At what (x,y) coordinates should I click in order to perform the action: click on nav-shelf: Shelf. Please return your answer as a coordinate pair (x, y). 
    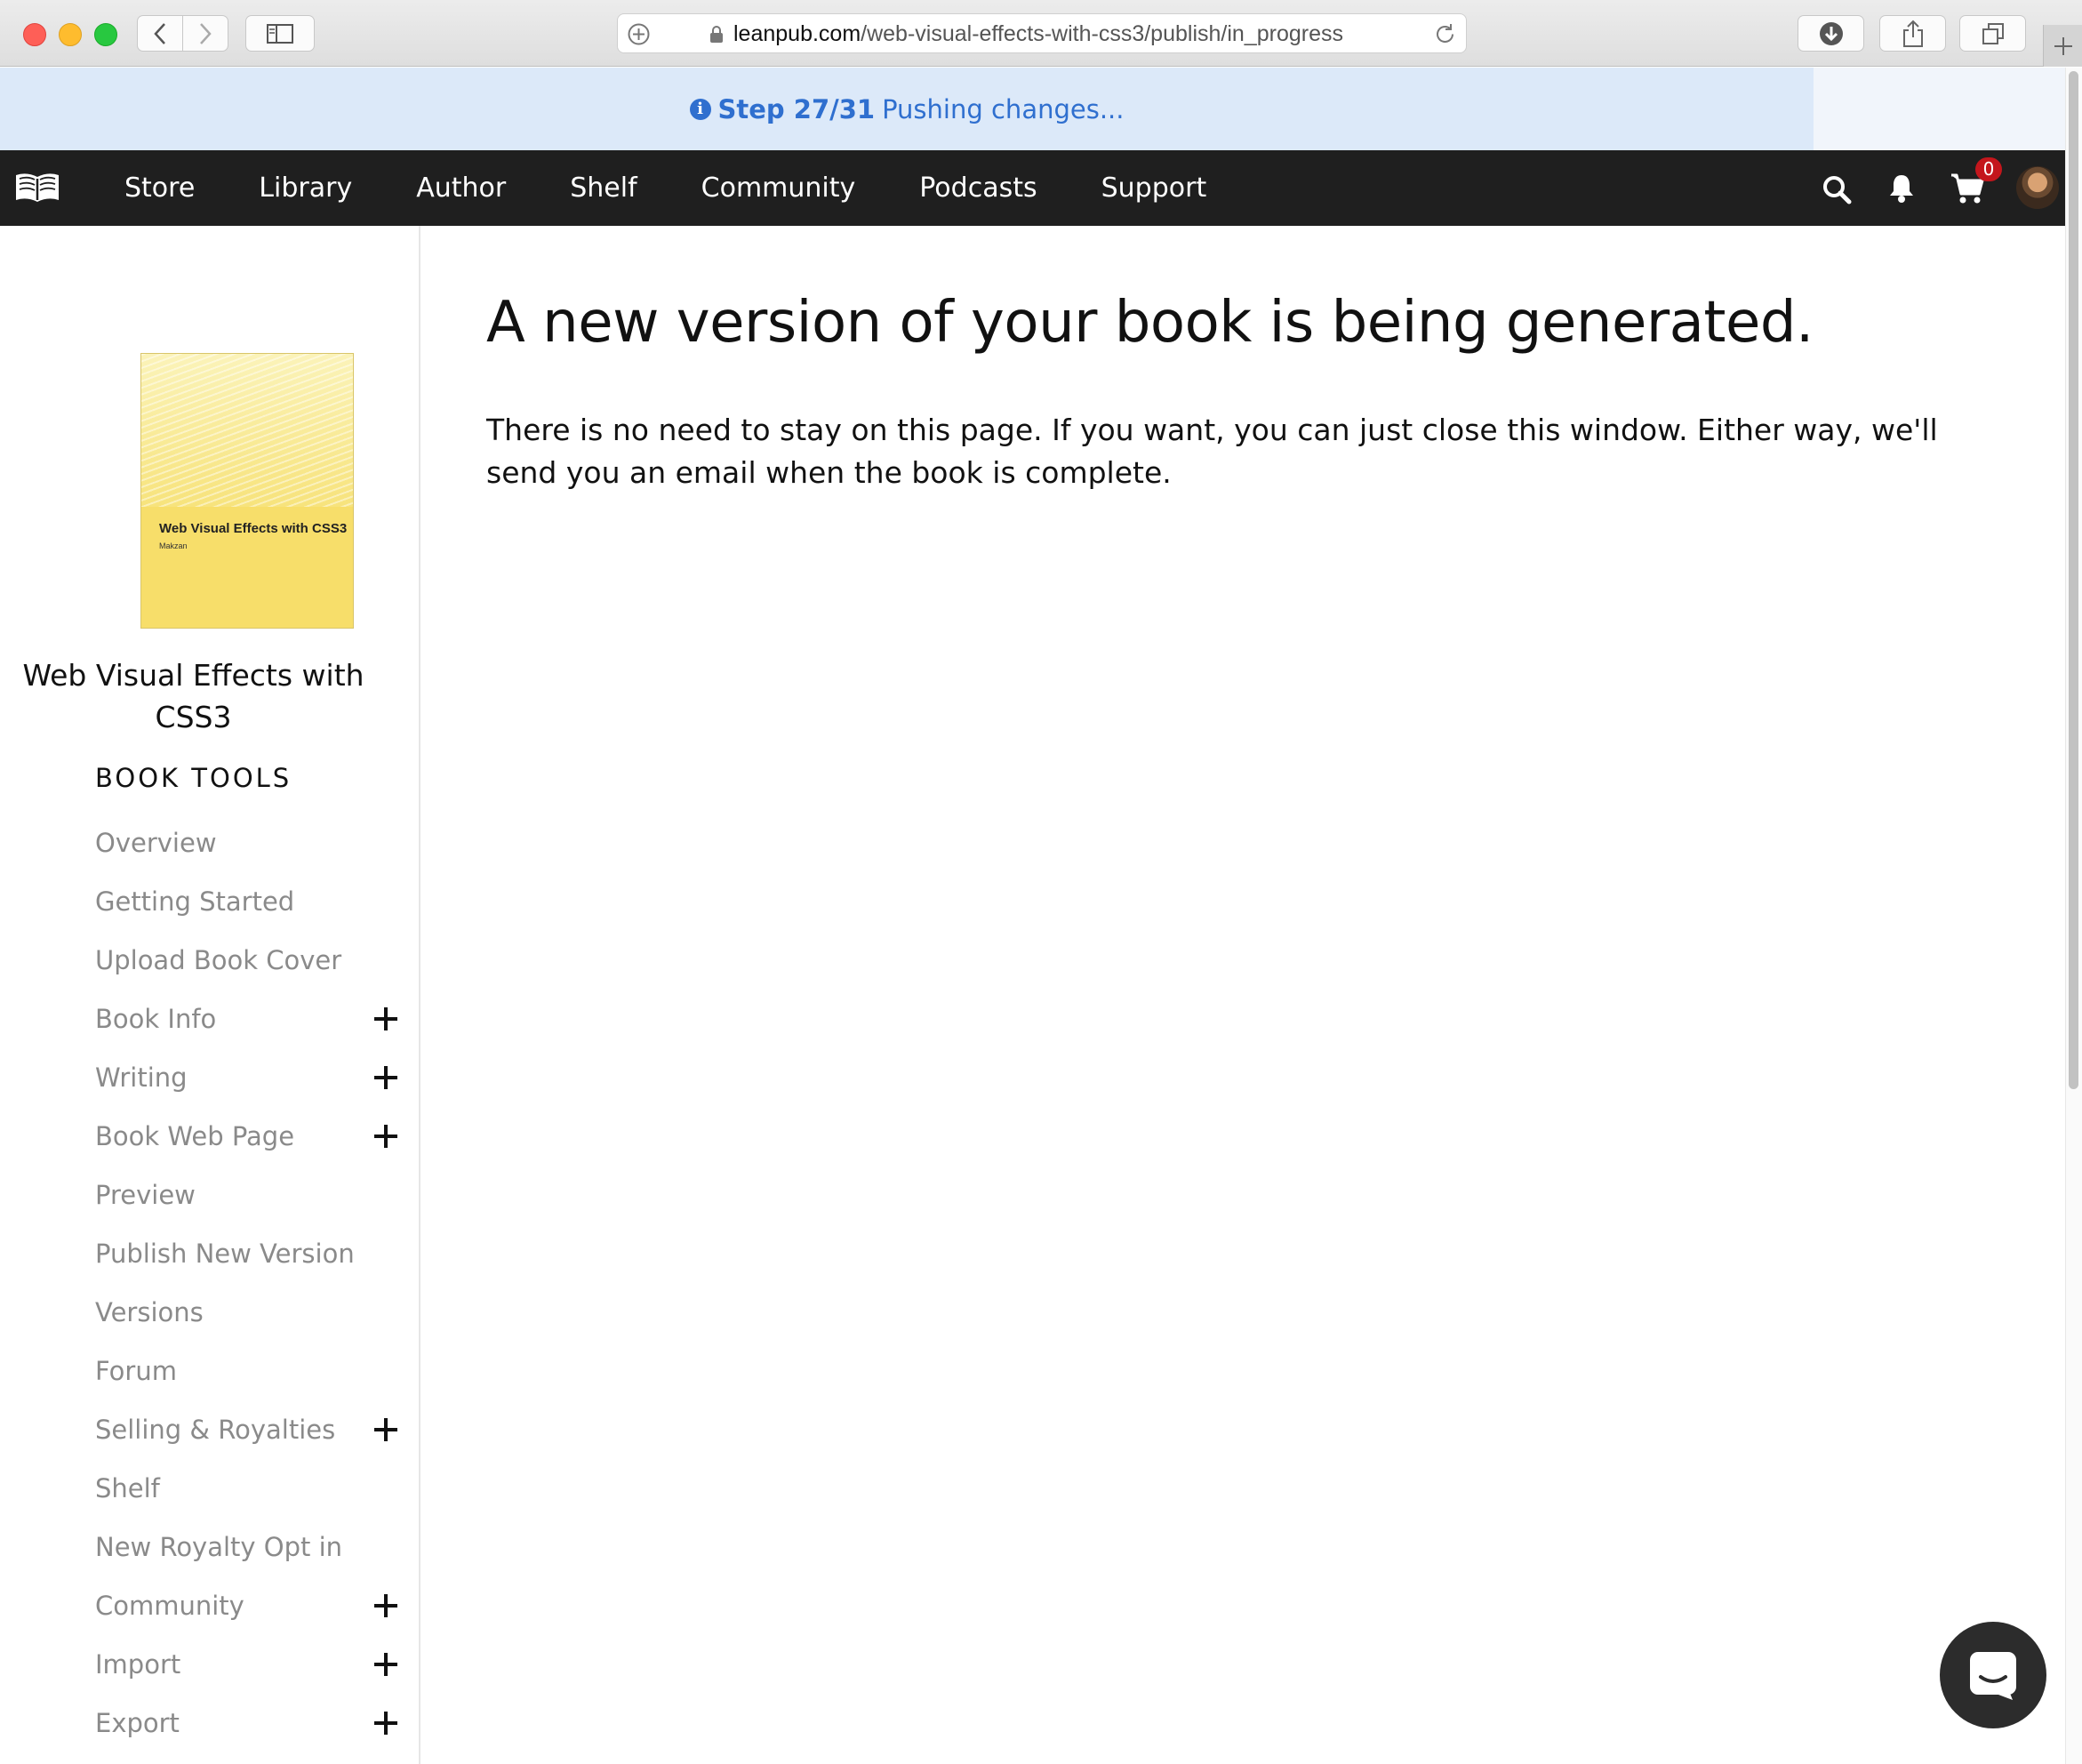
    Looking at the image, I should click on (603, 188).